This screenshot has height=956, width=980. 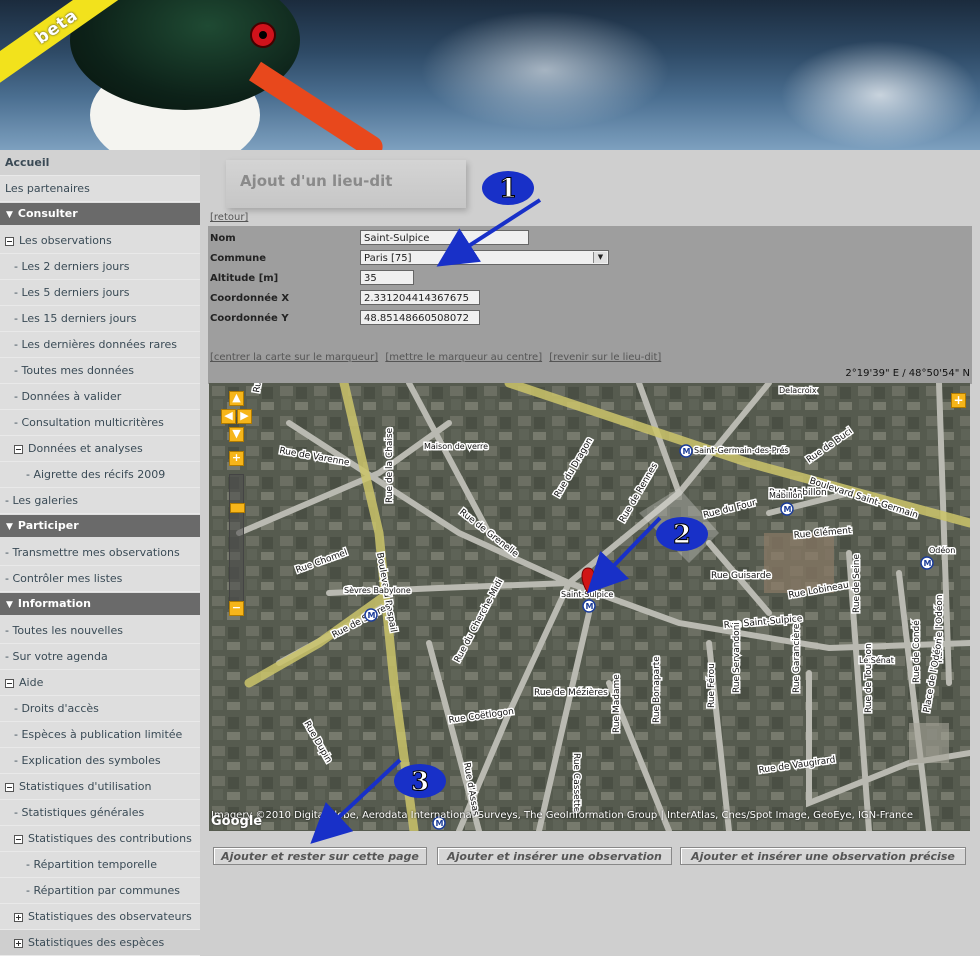 I want to click on sidebar-item: - Données à valider, so click(x=100, y=397).